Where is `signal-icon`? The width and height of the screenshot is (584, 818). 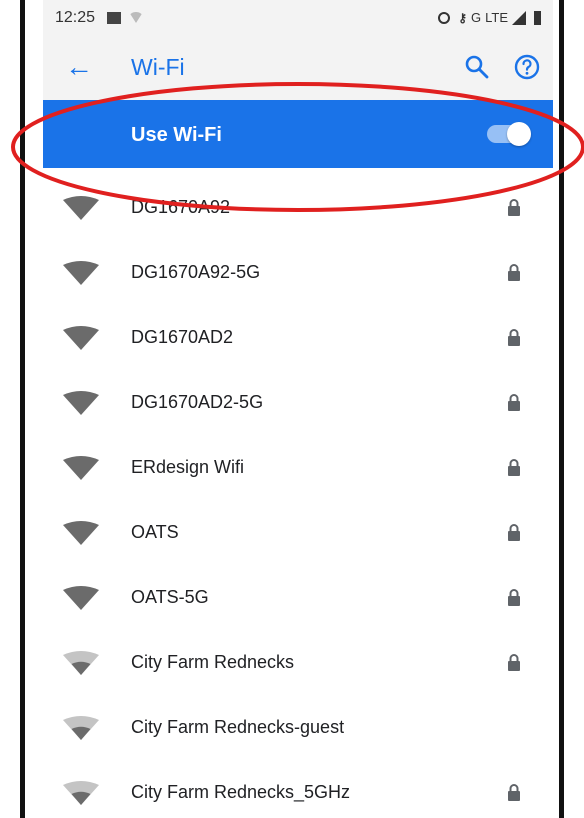 signal-icon is located at coordinates (519, 17).